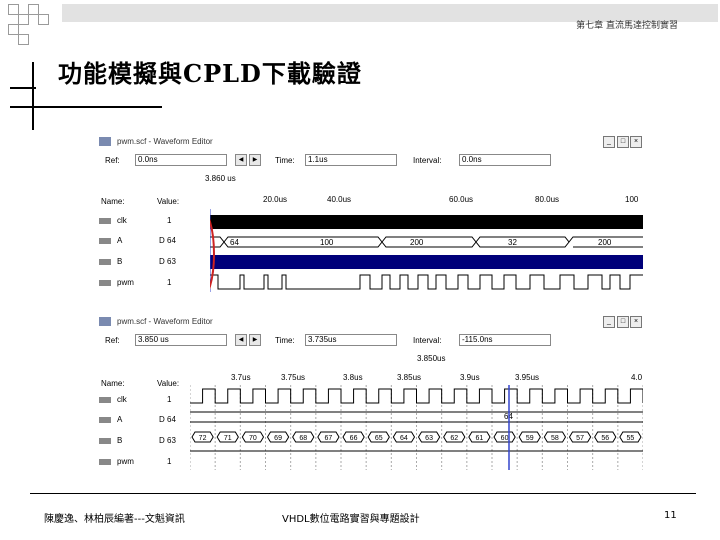  What do you see at coordinates (631, 438) in the screenshot?
I see `bus-b-value: 55` at bounding box center [631, 438].